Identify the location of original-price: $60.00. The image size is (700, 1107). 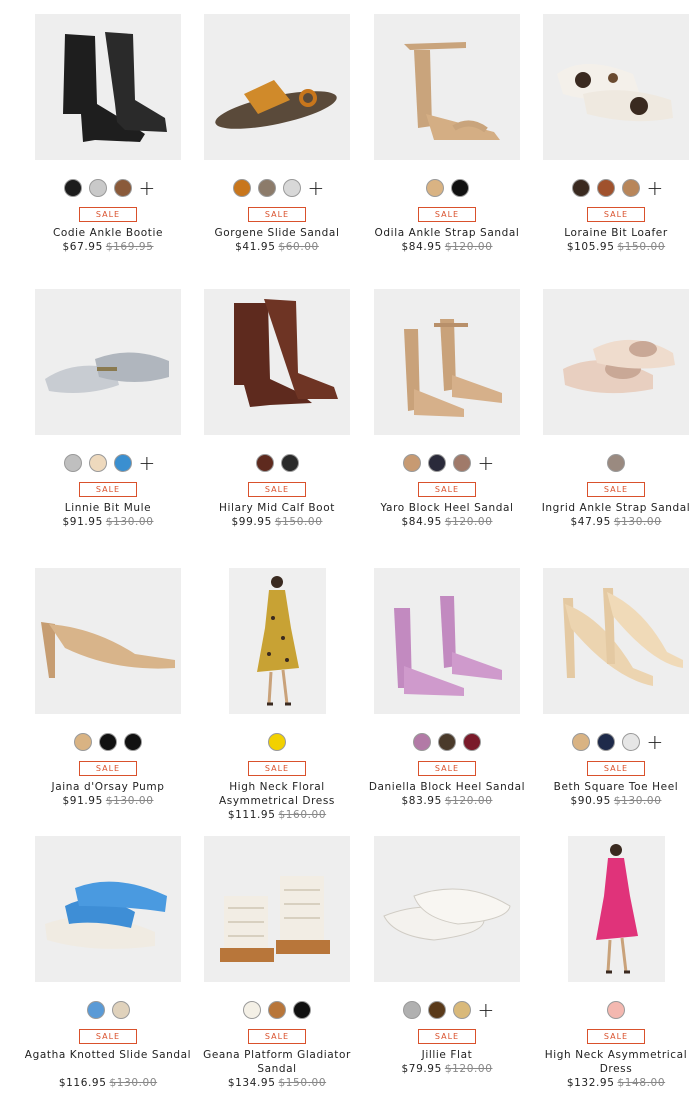
(298, 247).